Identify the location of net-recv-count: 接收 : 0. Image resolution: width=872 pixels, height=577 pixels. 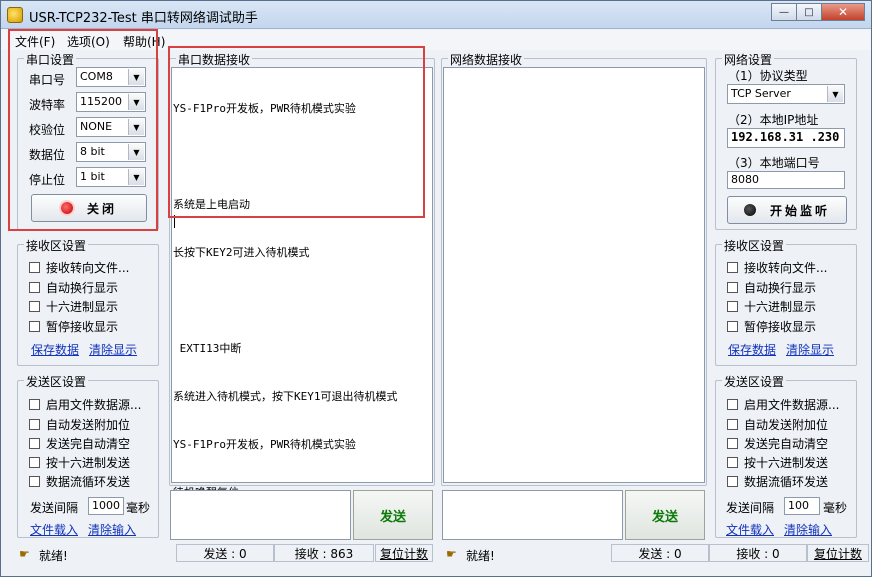
(758, 553).